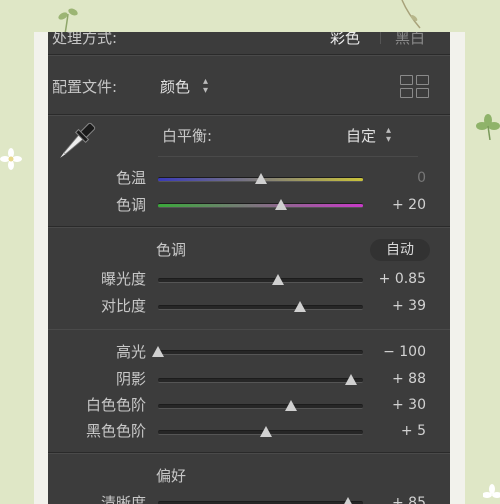 This screenshot has width=500, height=504. What do you see at coordinates (175, 87) in the screenshot?
I see `profile-dropdown: 颜色` at bounding box center [175, 87].